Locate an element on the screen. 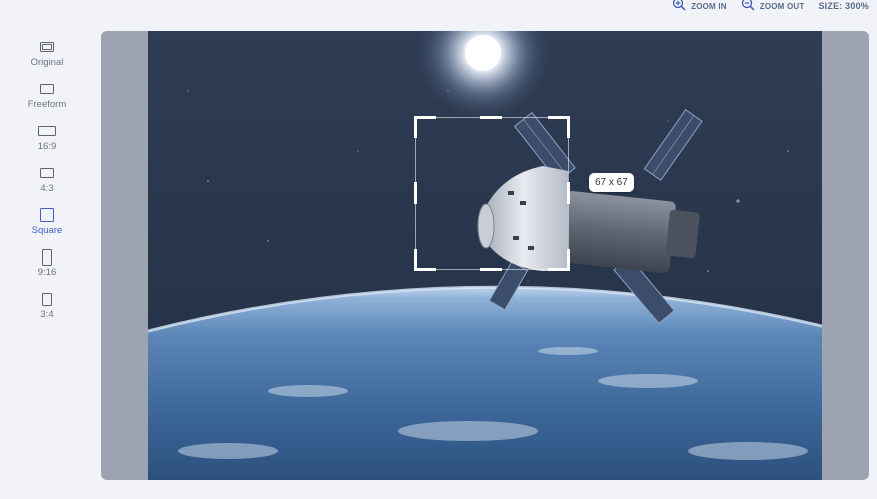  ratio-option-freeform: Freeform is located at coordinates (47, 101).